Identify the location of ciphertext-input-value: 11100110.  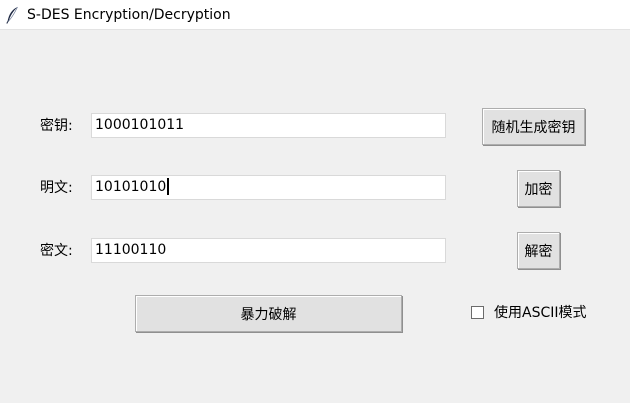
(131, 250).